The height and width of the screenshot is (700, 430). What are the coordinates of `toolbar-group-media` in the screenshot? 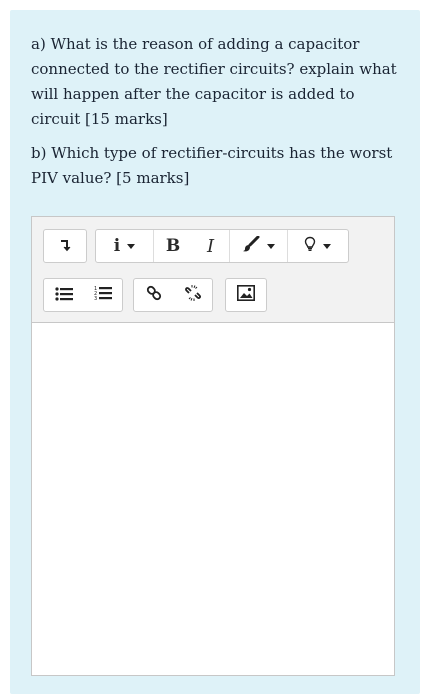 It's located at (246, 295).